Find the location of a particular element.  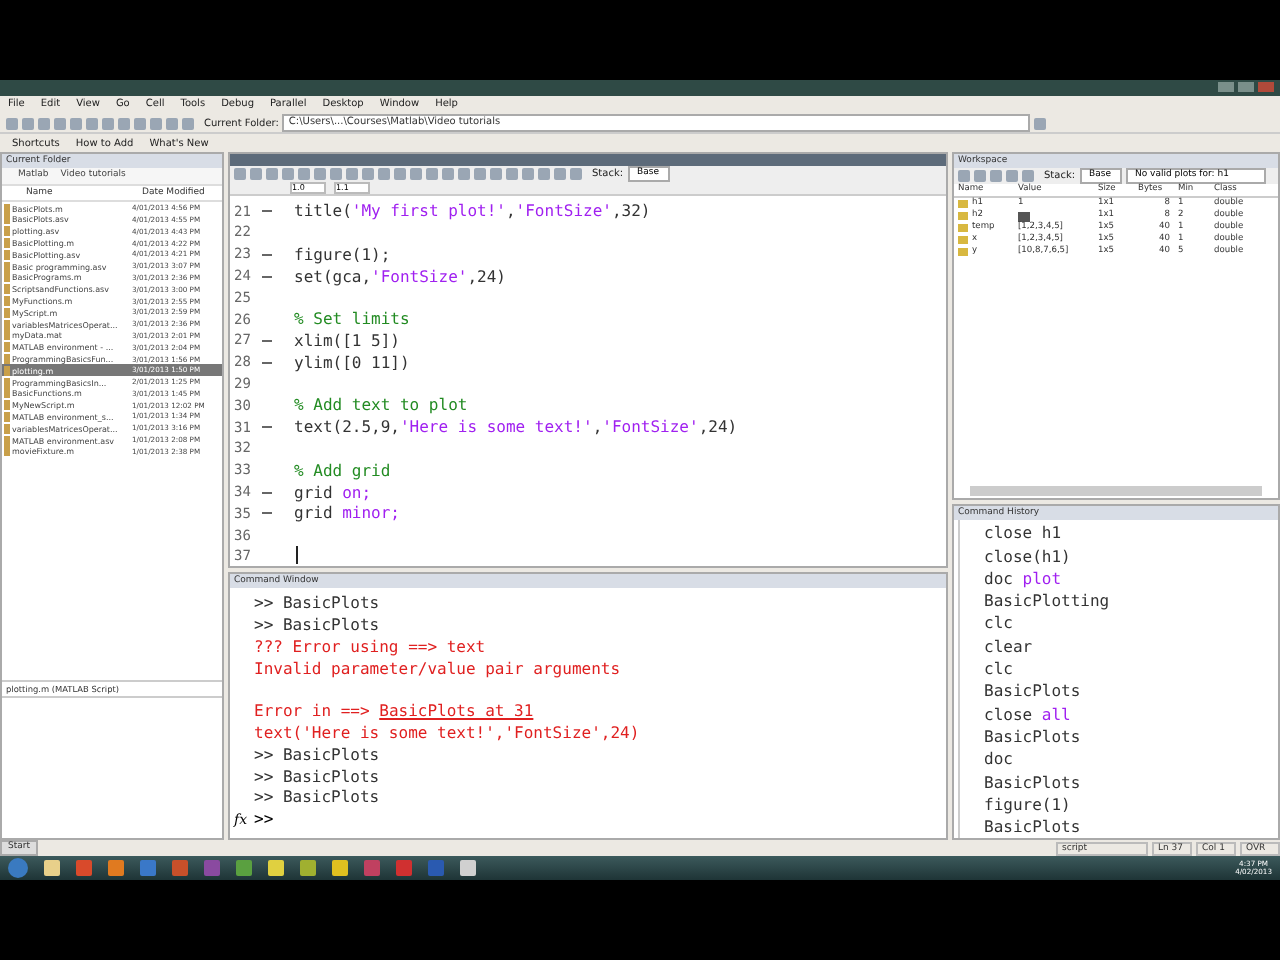

code-line: ylim([0 11]) is located at coordinates (352, 362).